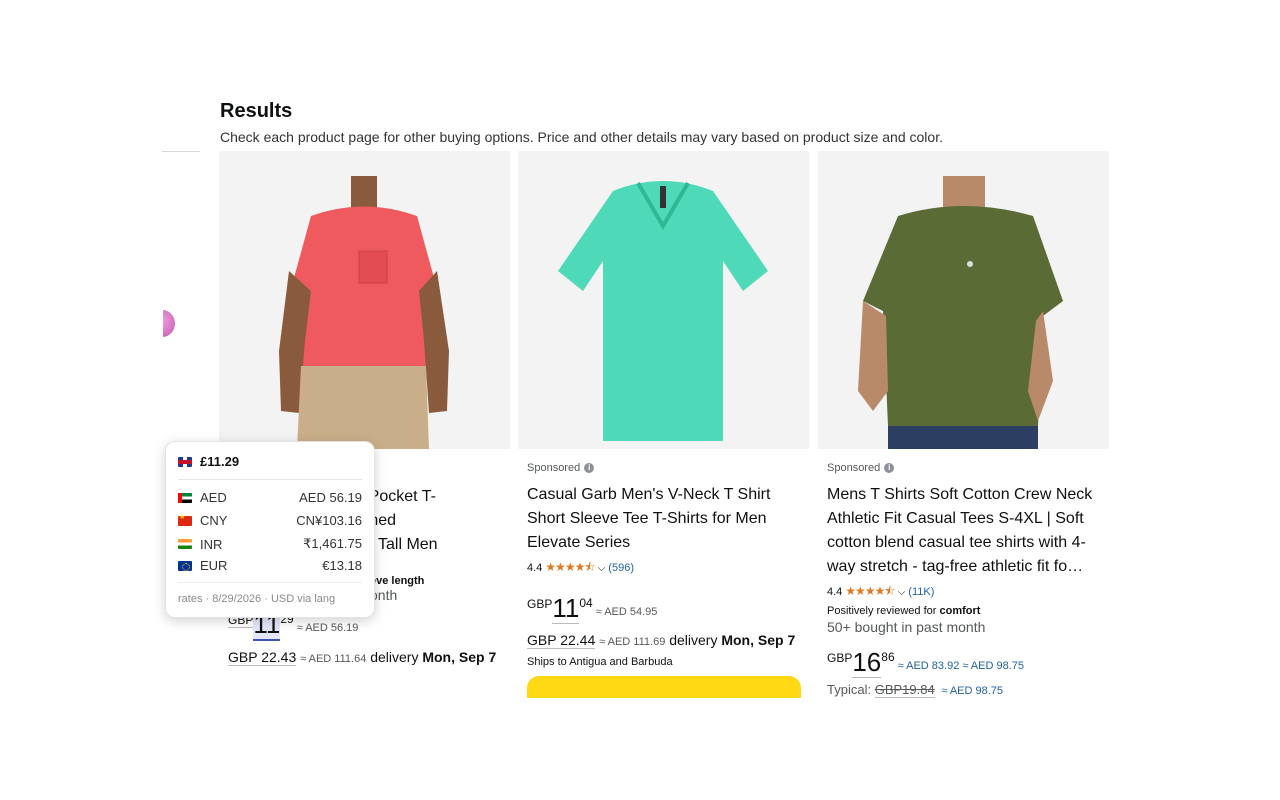 This screenshot has height=800, width=1280. Describe the element at coordinates (586, 603) in the screenshot. I see `price-fraction: 04` at that location.